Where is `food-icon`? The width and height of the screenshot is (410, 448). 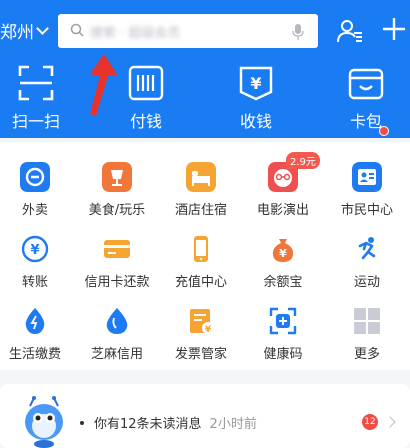 food-icon is located at coordinates (117, 177).